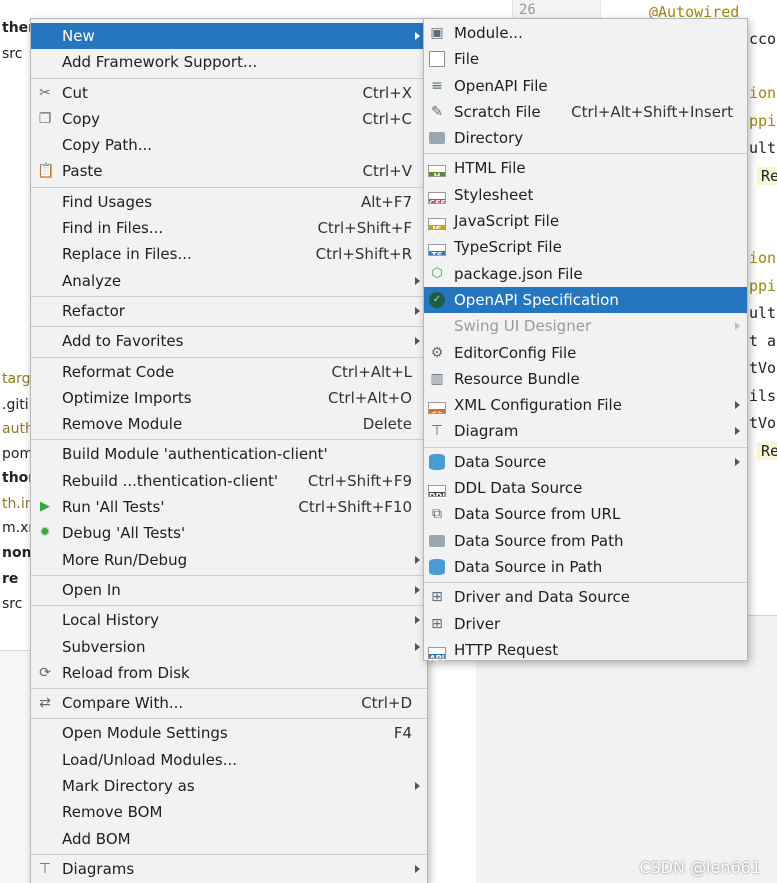 The height and width of the screenshot is (883, 777). Describe the element at coordinates (112, 812) in the screenshot. I see `menu-item-label: Remove BOM` at that location.